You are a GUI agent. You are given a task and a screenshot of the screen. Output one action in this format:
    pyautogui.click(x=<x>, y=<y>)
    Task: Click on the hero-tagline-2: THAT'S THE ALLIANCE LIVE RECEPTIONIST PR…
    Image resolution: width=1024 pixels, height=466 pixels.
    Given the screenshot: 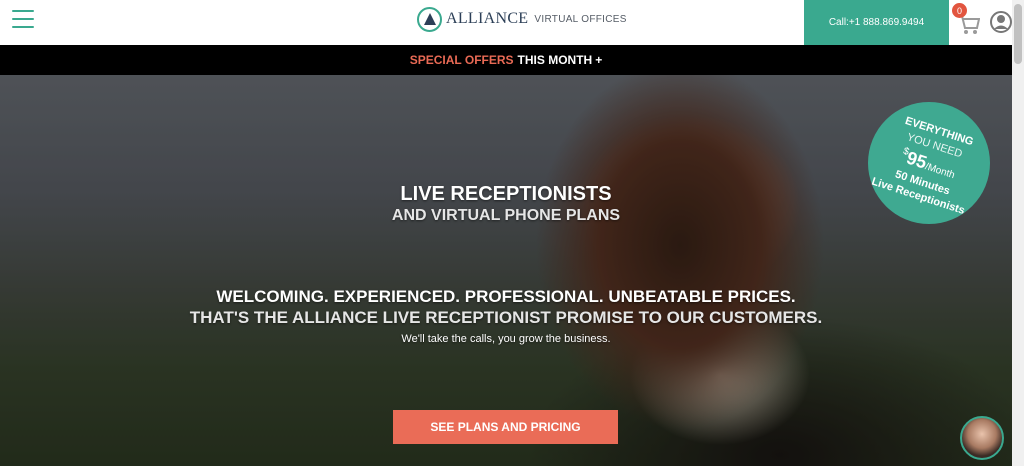 What is the action you would take?
    pyautogui.click(x=506, y=317)
    